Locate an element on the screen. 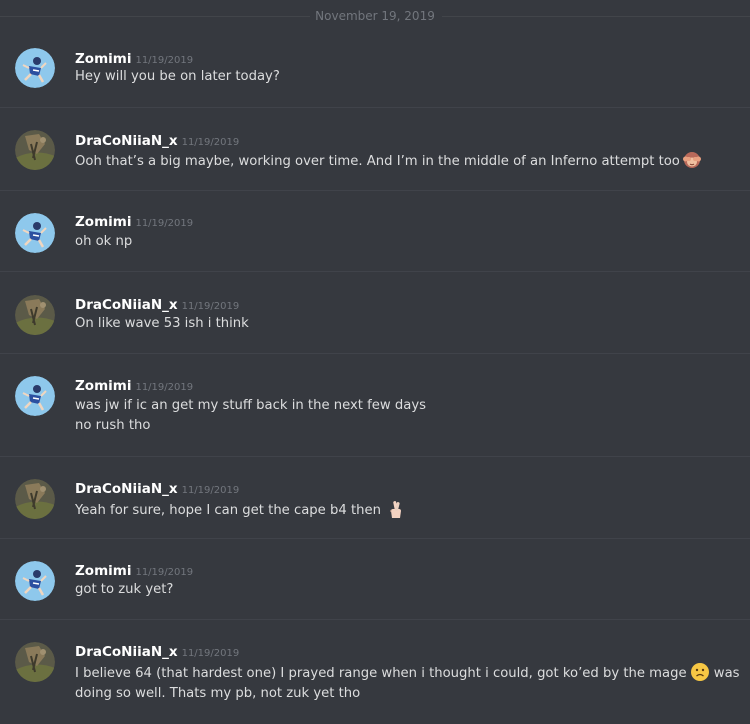 The image size is (750, 724). message-line: no rush tho is located at coordinates (113, 425).